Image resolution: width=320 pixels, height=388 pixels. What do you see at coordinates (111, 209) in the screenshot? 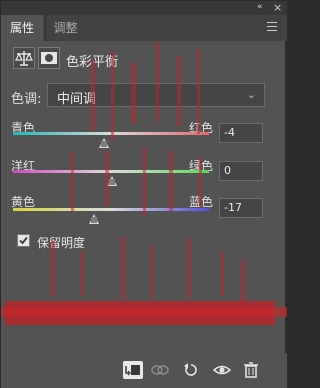
I see `yellow-blue-slider-track` at bounding box center [111, 209].